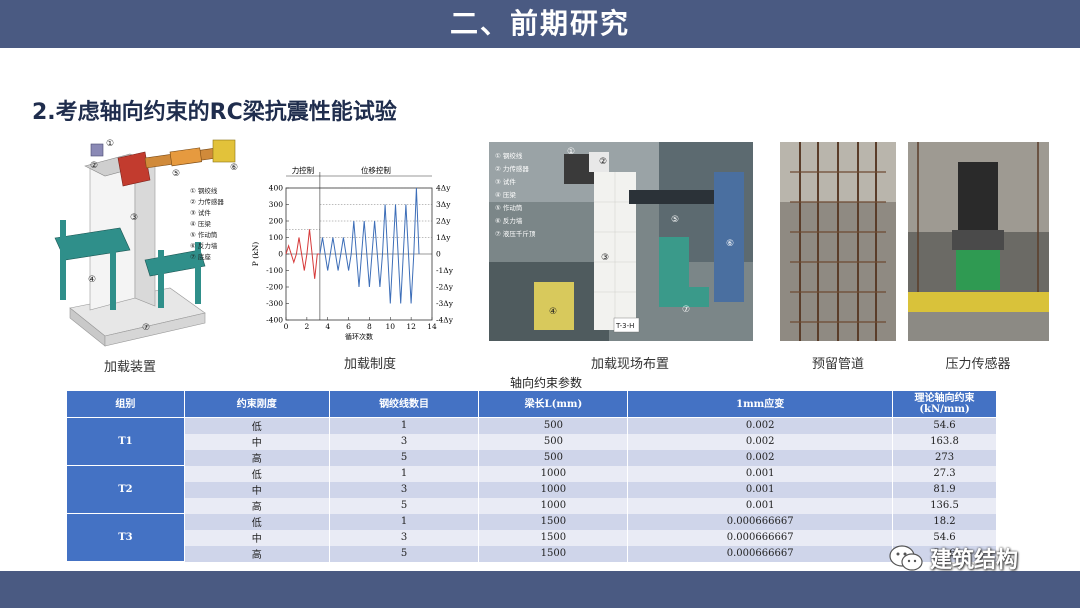  I want to click on table-cell: 136.5, so click(944, 505).